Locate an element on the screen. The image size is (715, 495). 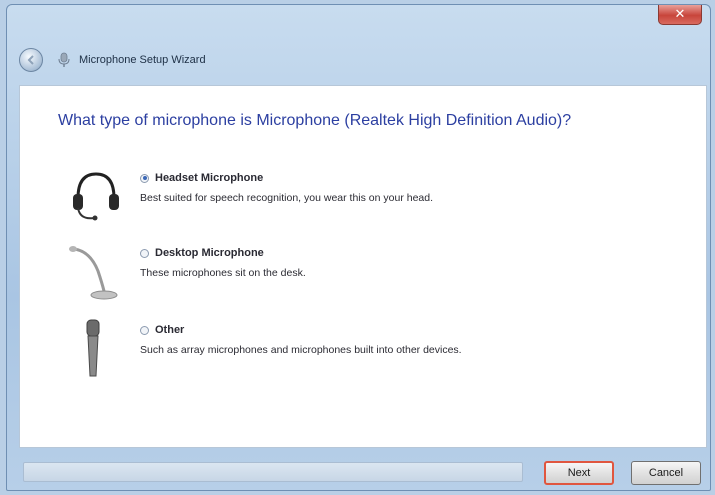
option-headset-row: Headset Microphone is located at coordinates (201, 178).